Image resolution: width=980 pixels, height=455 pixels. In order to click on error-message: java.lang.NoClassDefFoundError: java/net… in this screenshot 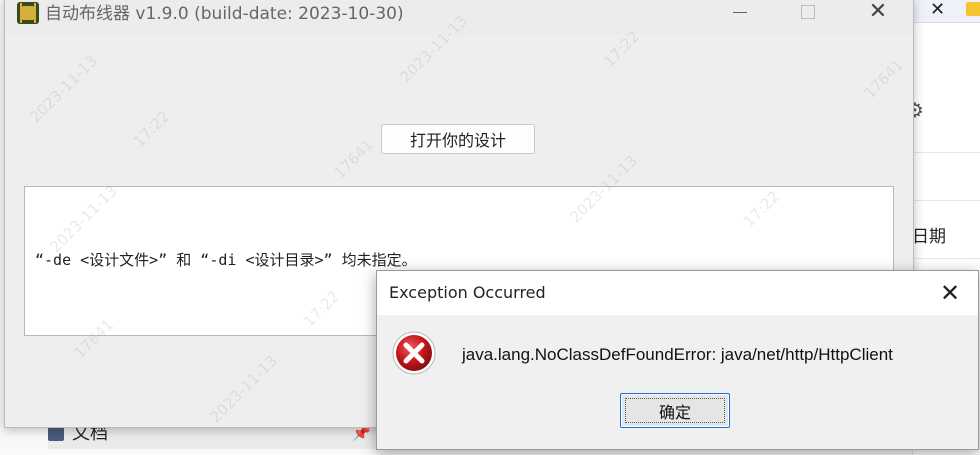, I will do `click(677, 354)`.